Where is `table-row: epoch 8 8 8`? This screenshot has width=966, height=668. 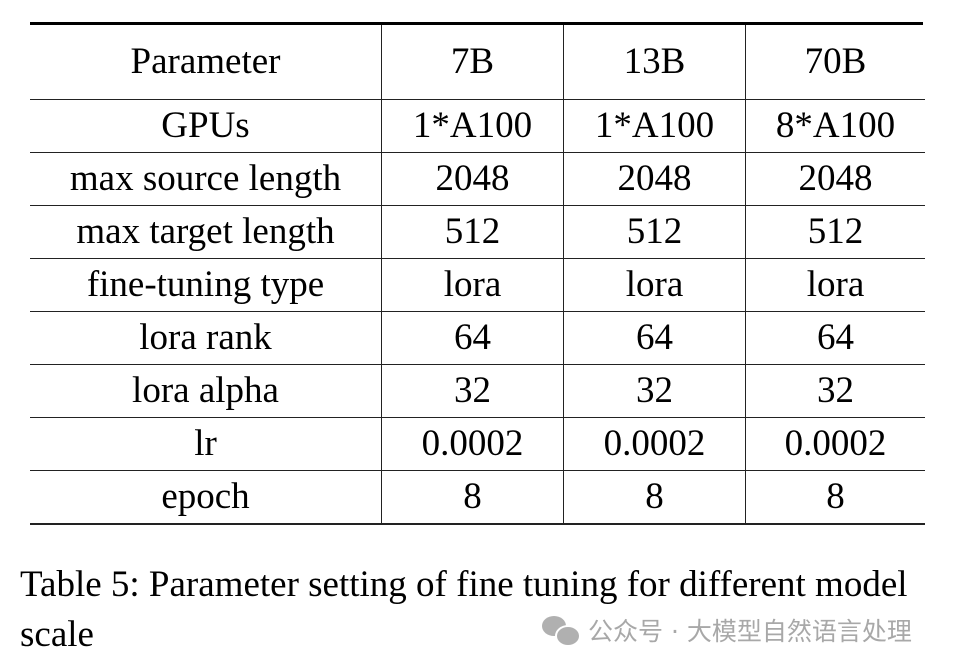 table-row: epoch 8 8 8 is located at coordinates (477, 497).